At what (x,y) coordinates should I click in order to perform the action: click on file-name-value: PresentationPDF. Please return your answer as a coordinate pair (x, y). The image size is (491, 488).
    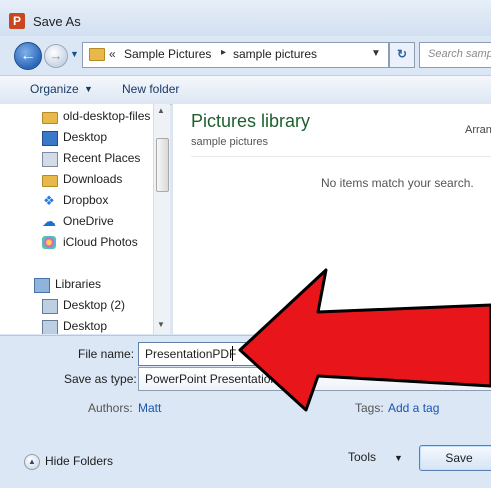
    Looking at the image, I should click on (191, 354).